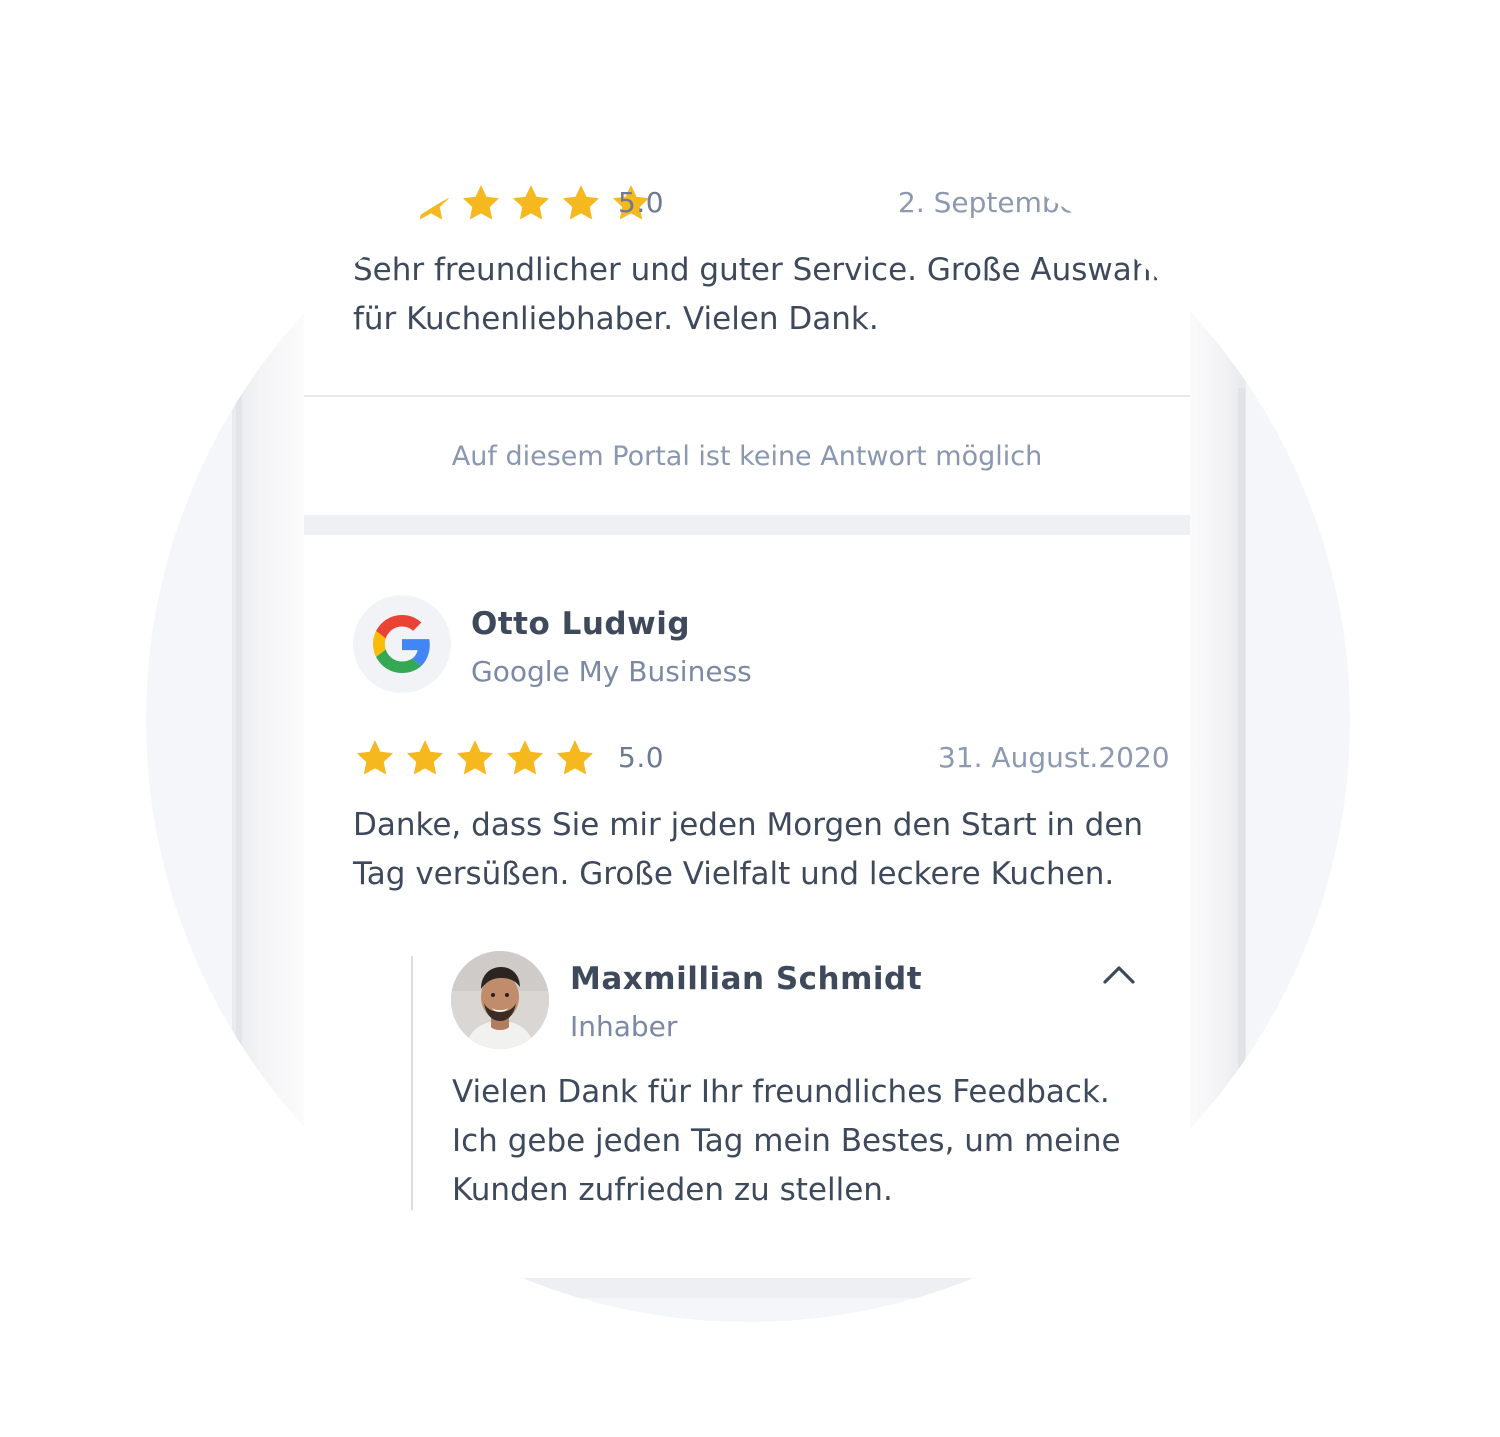 This screenshot has height=1437, width=1500. What do you see at coordinates (239, 778) in the screenshot?
I see `phone-frame-left-edge` at bounding box center [239, 778].